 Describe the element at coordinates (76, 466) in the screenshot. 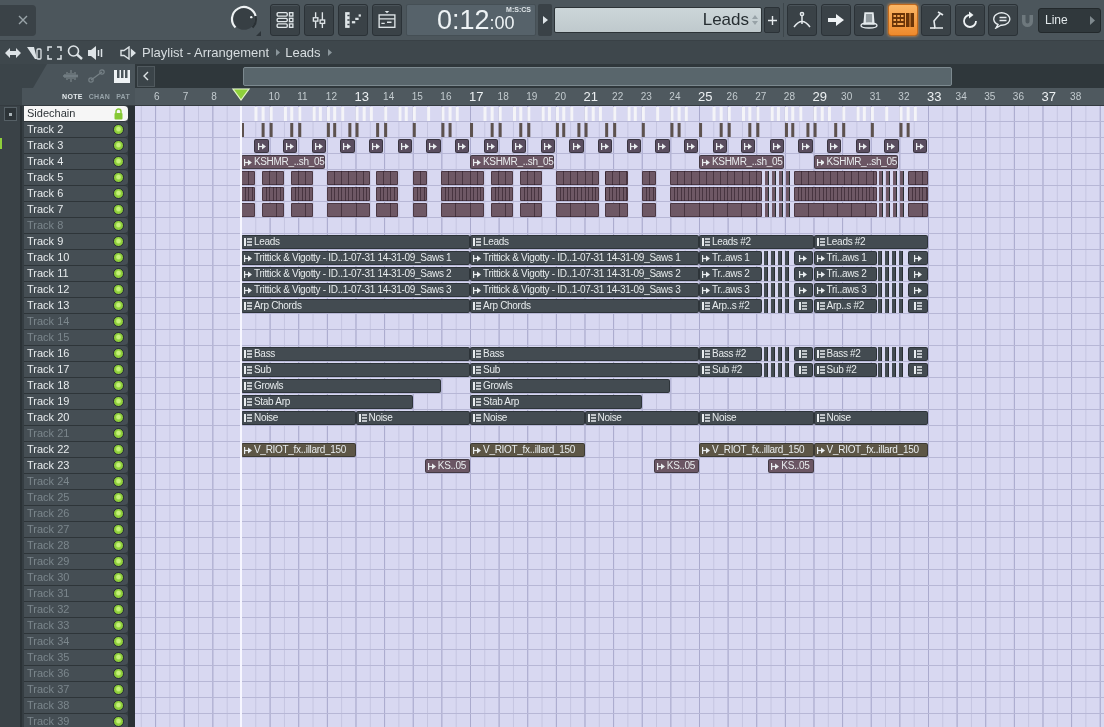

I see `track-header: Track 23` at that location.